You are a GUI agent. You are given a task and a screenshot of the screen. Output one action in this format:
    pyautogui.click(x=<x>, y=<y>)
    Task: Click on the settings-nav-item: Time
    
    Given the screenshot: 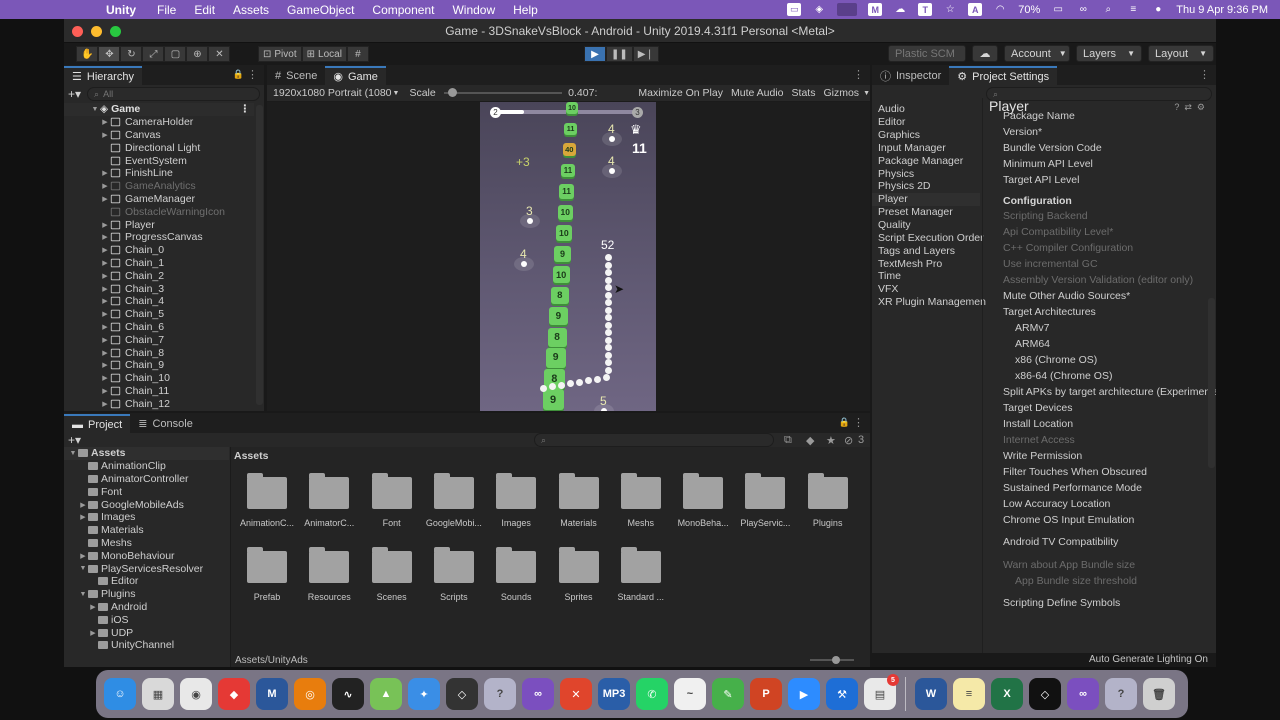 What is the action you would take?
    pyautogui.click(x=926, y=276)
    